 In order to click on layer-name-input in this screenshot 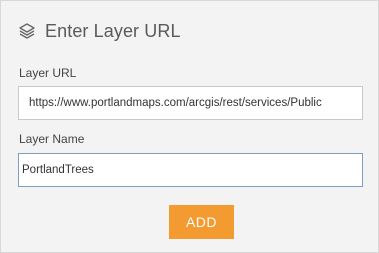, I will do `click(190, 170)`.